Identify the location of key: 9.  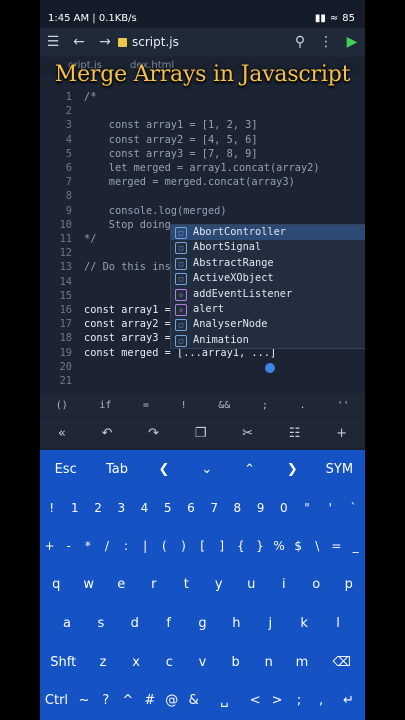
(260, 508).